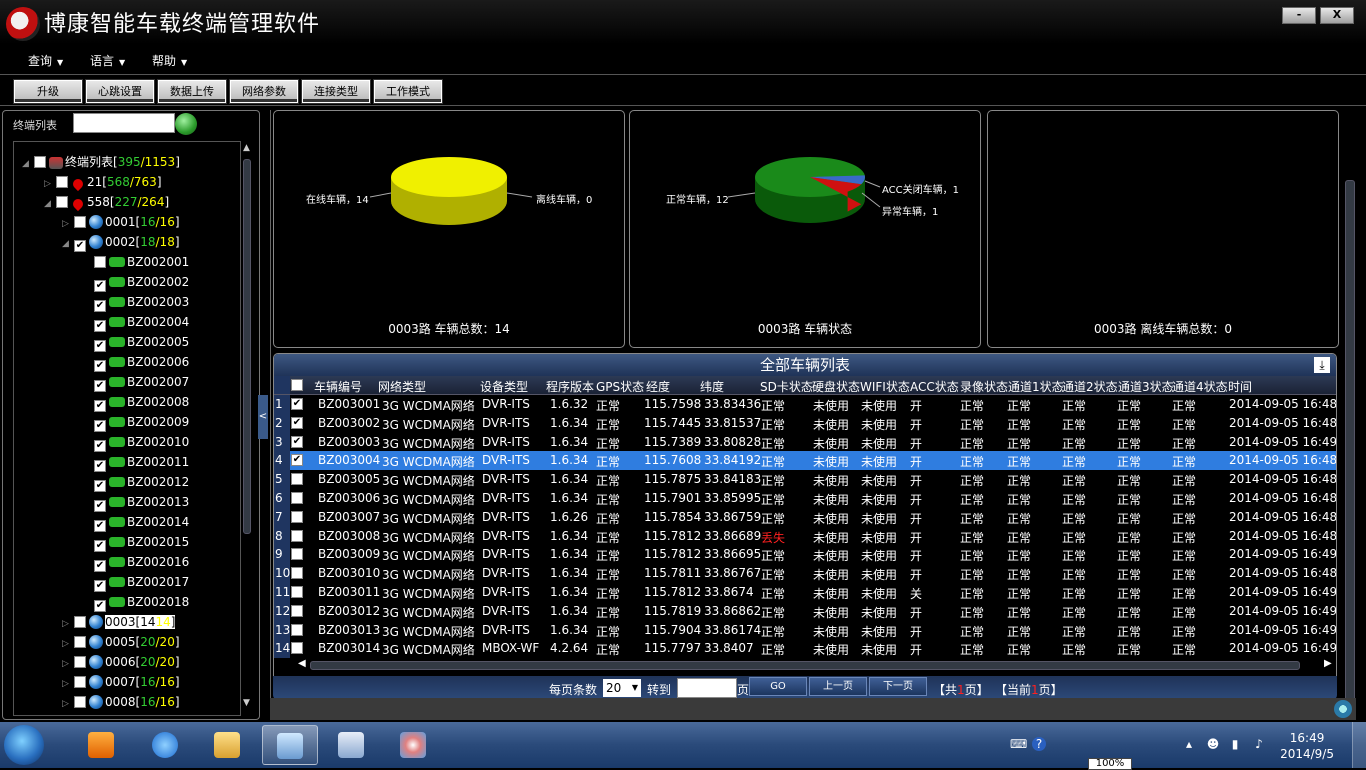  Describe the element at coordinates (1343, 709) in the screenshot. I see `refresh-icon` at that location.